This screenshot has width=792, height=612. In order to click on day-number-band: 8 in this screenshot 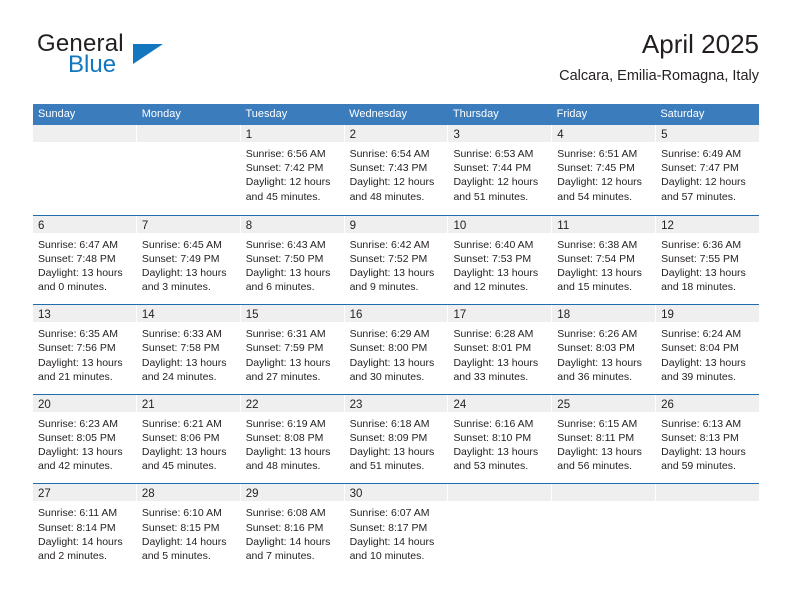, I will do `click(292, 224)`.